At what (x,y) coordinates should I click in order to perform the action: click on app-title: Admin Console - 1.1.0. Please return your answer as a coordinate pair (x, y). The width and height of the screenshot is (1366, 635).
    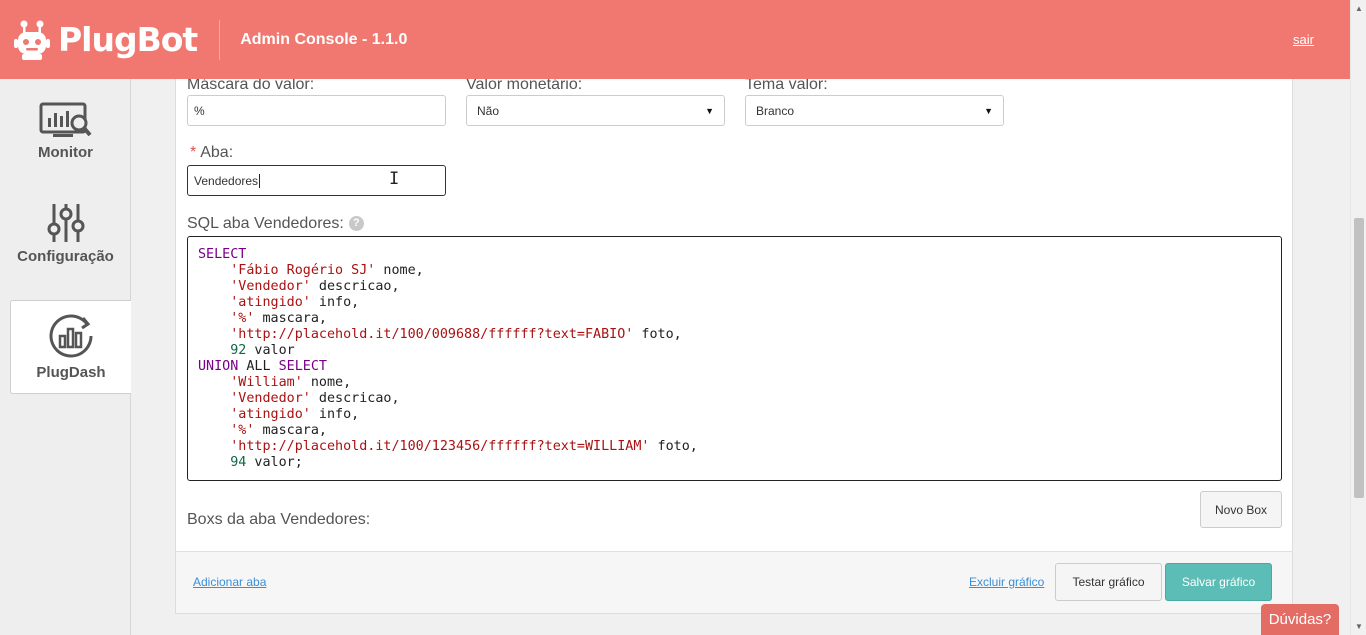
    Looking at the image, I should click on (324, 39).